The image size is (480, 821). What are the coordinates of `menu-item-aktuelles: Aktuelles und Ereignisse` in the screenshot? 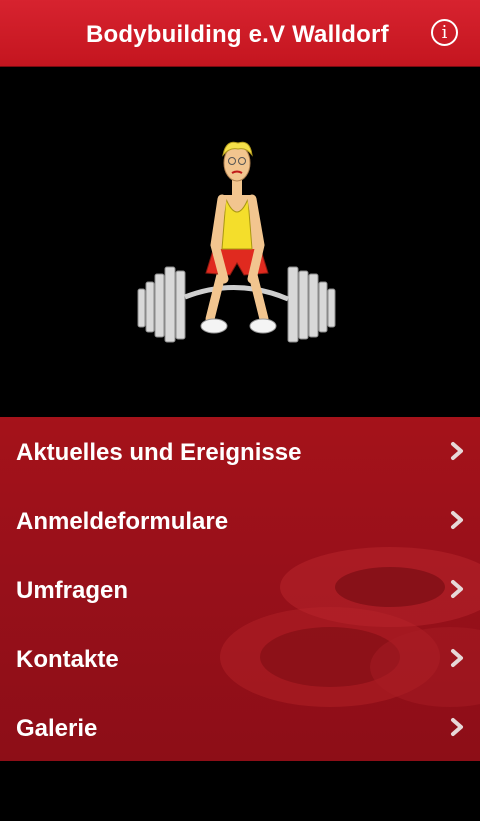 It's located at (240, 451).